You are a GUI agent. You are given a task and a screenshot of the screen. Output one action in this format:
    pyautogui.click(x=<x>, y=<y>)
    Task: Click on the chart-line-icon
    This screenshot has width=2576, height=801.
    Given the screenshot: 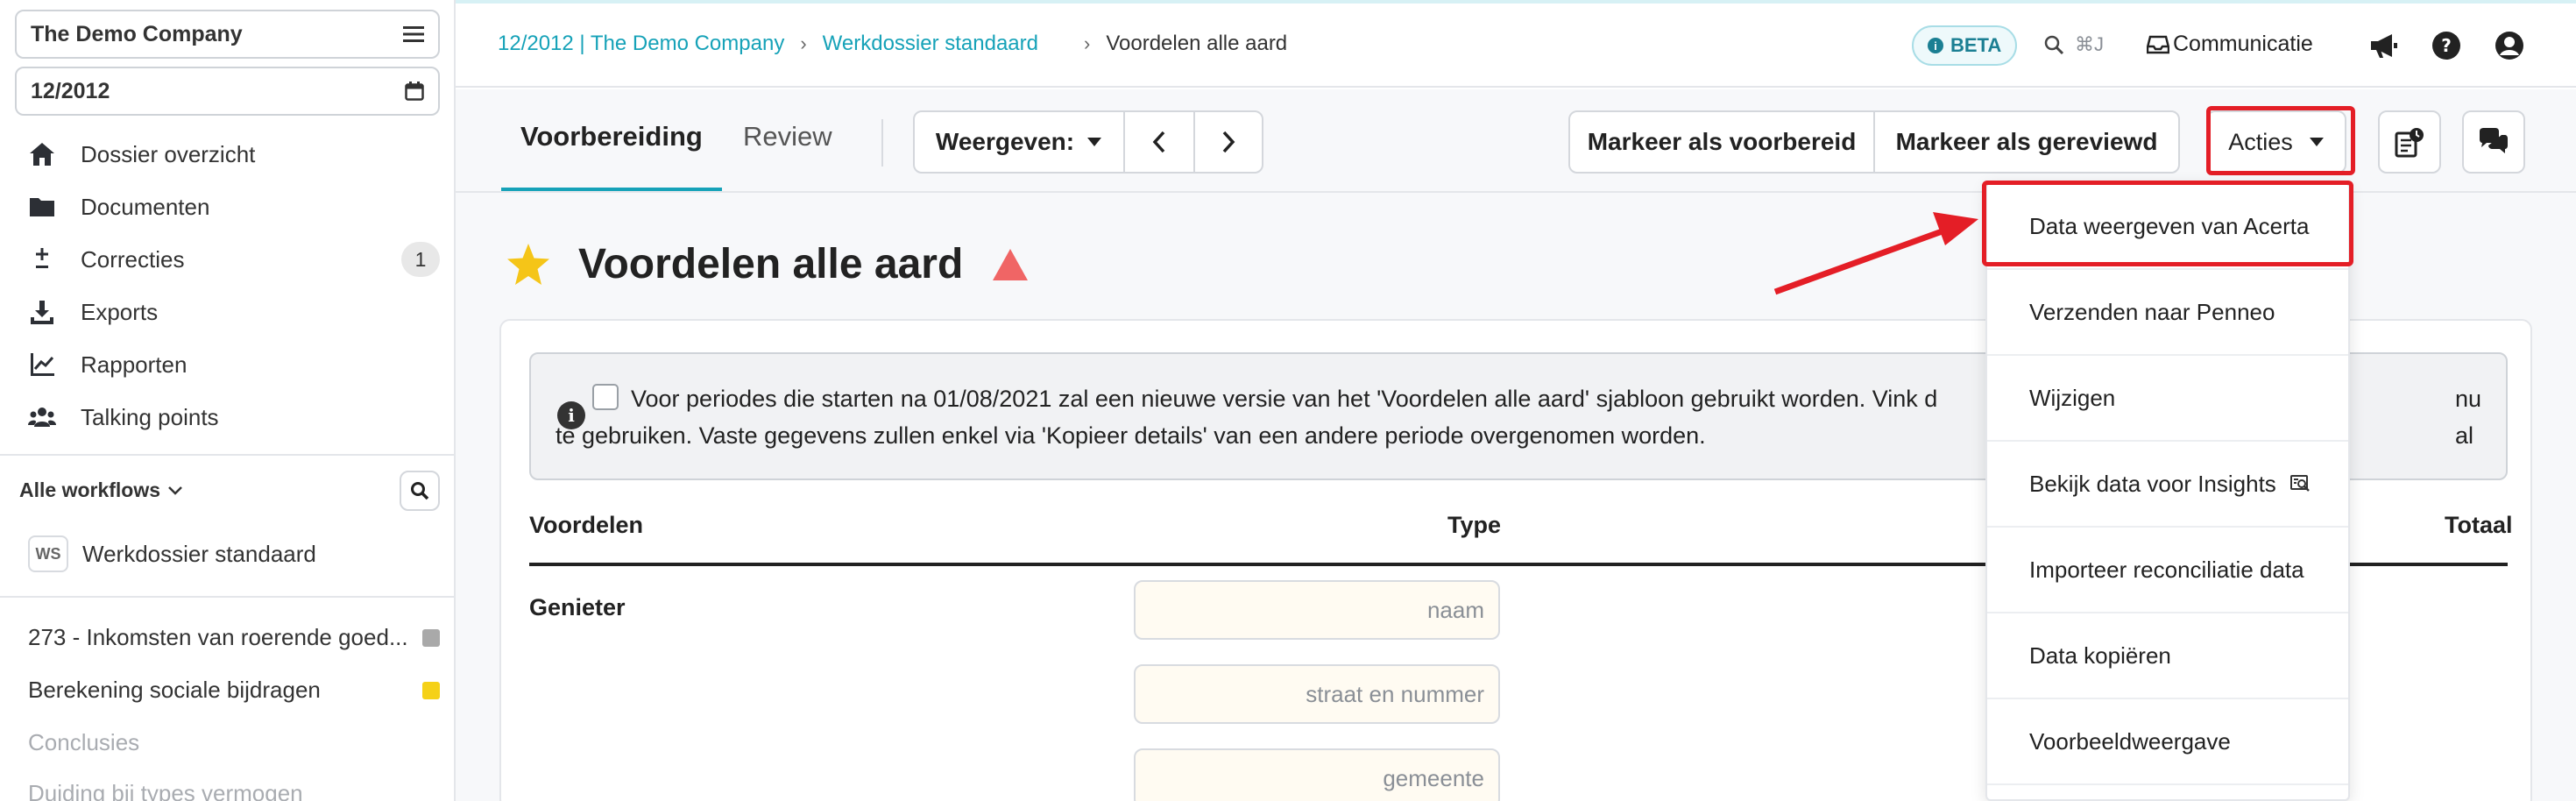 What is the action you would take?
    pyautogui.click(x=42, y=364)
    